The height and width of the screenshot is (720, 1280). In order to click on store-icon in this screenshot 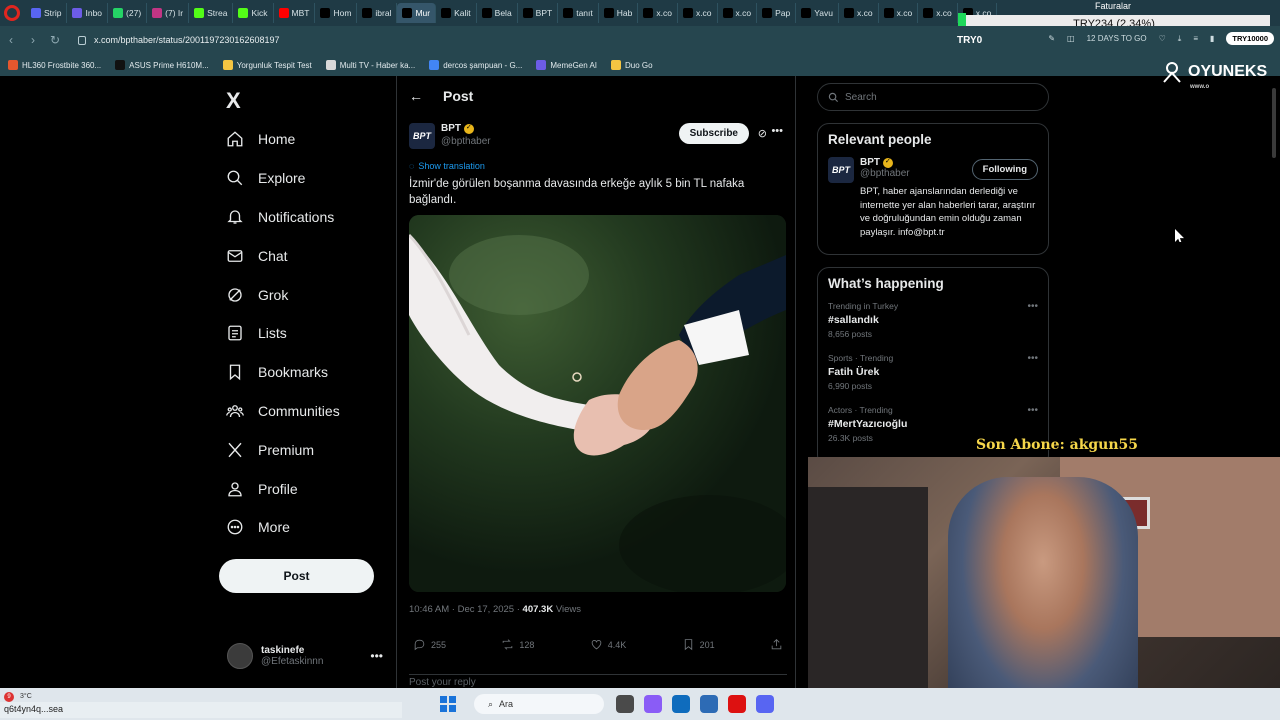, I will do `click(709, 704)`.